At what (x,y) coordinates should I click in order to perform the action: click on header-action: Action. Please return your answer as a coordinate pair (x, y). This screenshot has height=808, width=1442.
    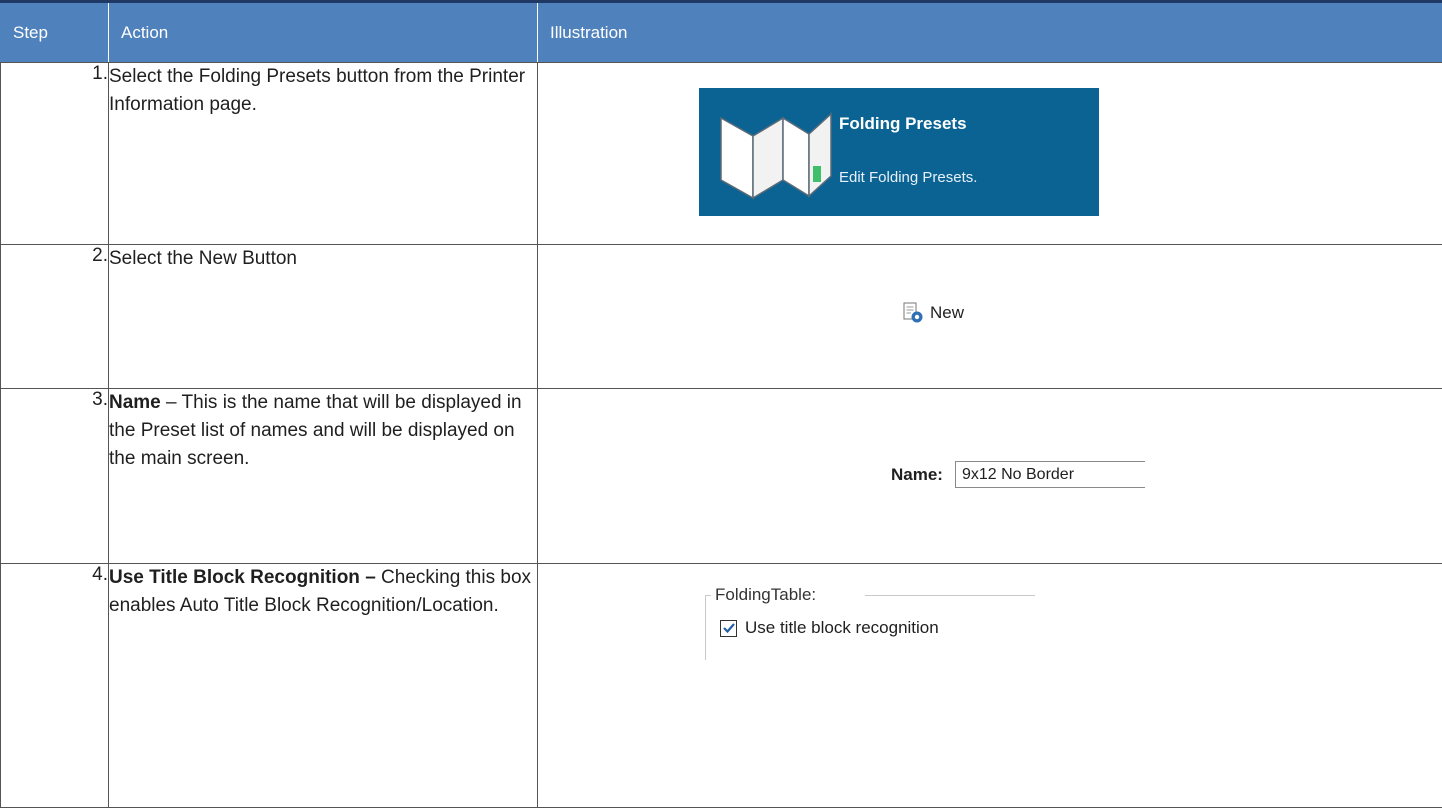
    Looking at the image, I should click on (323, 32).